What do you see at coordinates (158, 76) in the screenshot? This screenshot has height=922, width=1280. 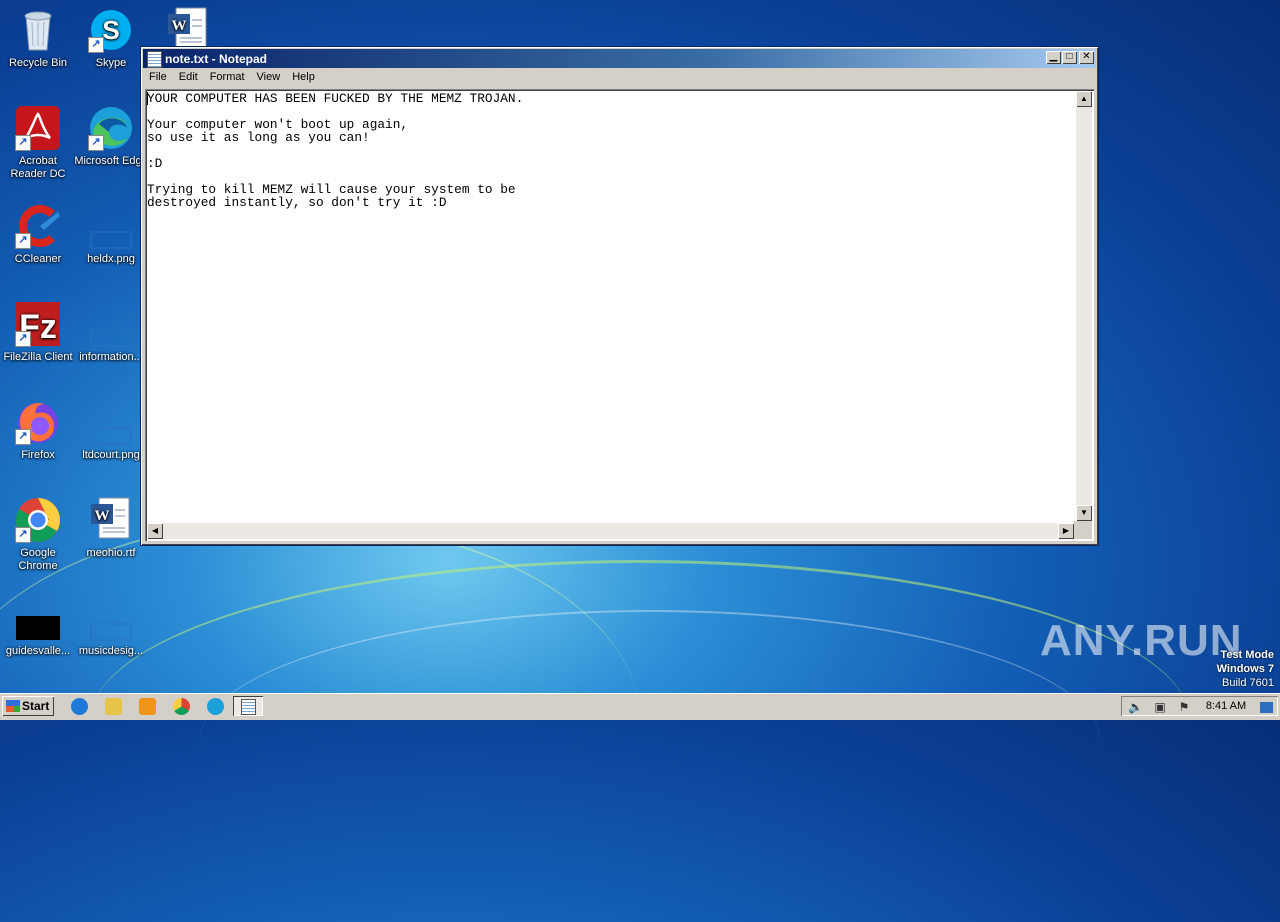 I see `menu-file: File` at bounding box center [158, 76].